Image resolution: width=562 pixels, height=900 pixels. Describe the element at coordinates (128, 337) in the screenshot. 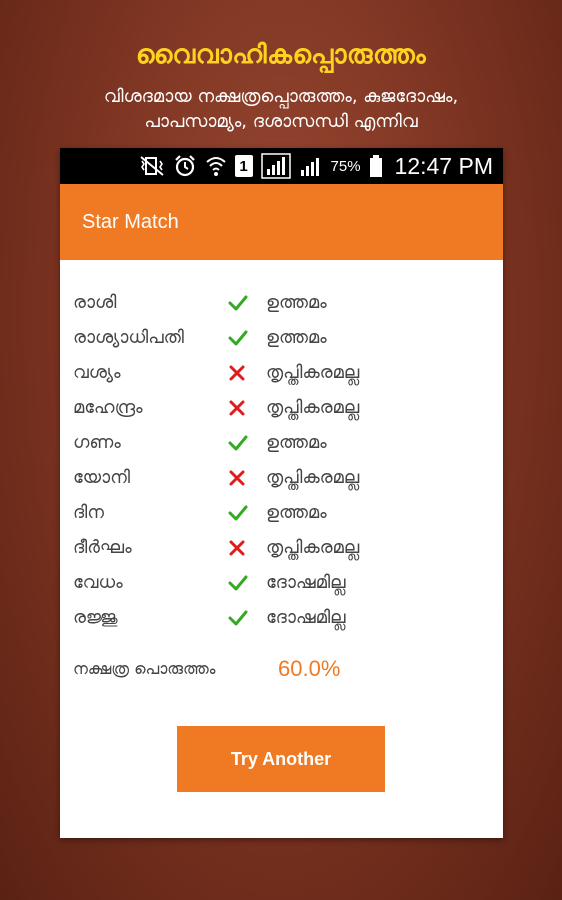

I see `match-name: രാശ്യാധിപതി` at that location.